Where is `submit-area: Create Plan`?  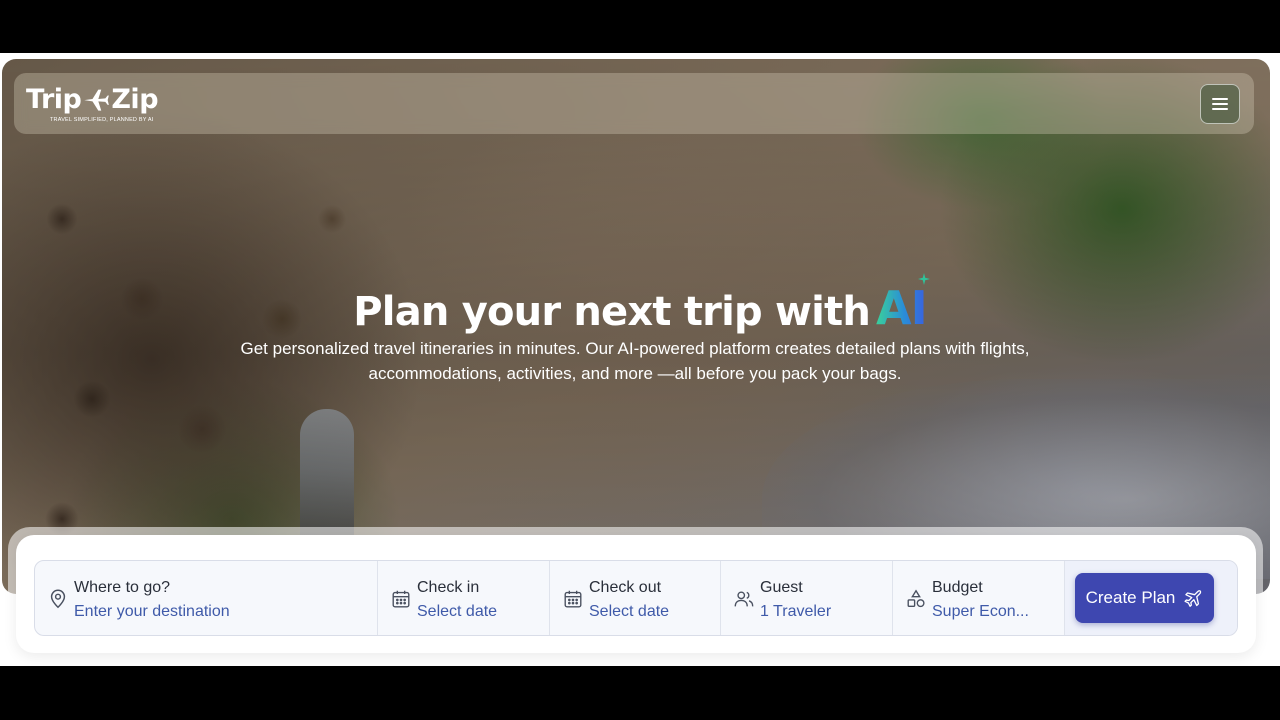 submit-area: Create Plan is located at coordinates (1151, 598).